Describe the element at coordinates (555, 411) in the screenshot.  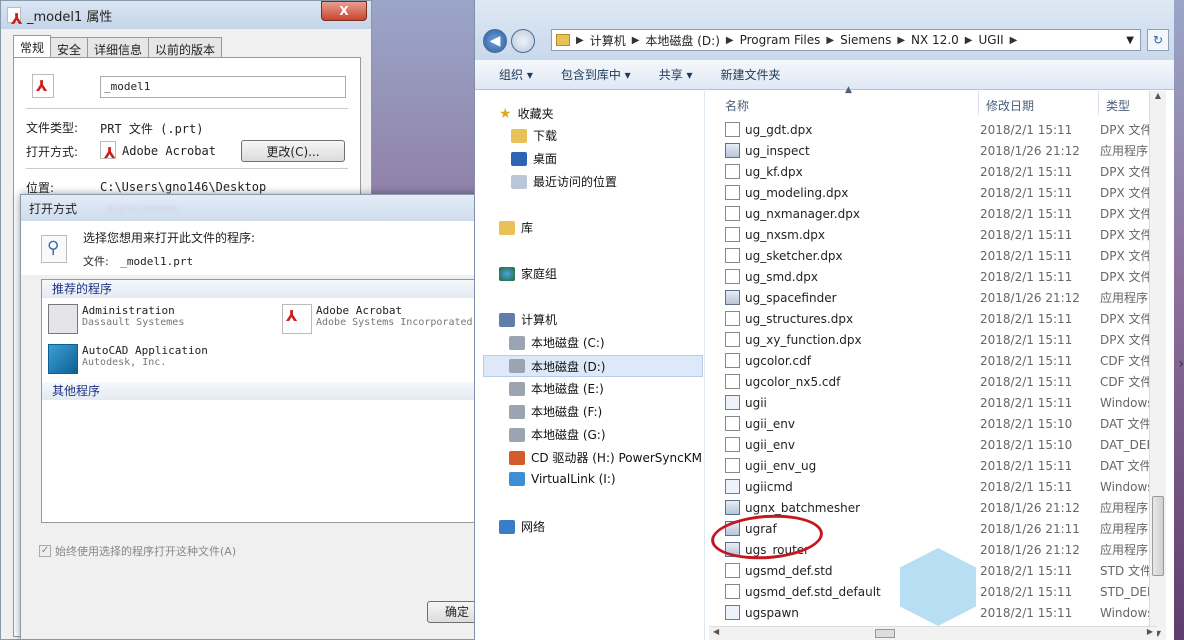
I see `nav-drive-f: 本地磁盘 (F:)` at that location.